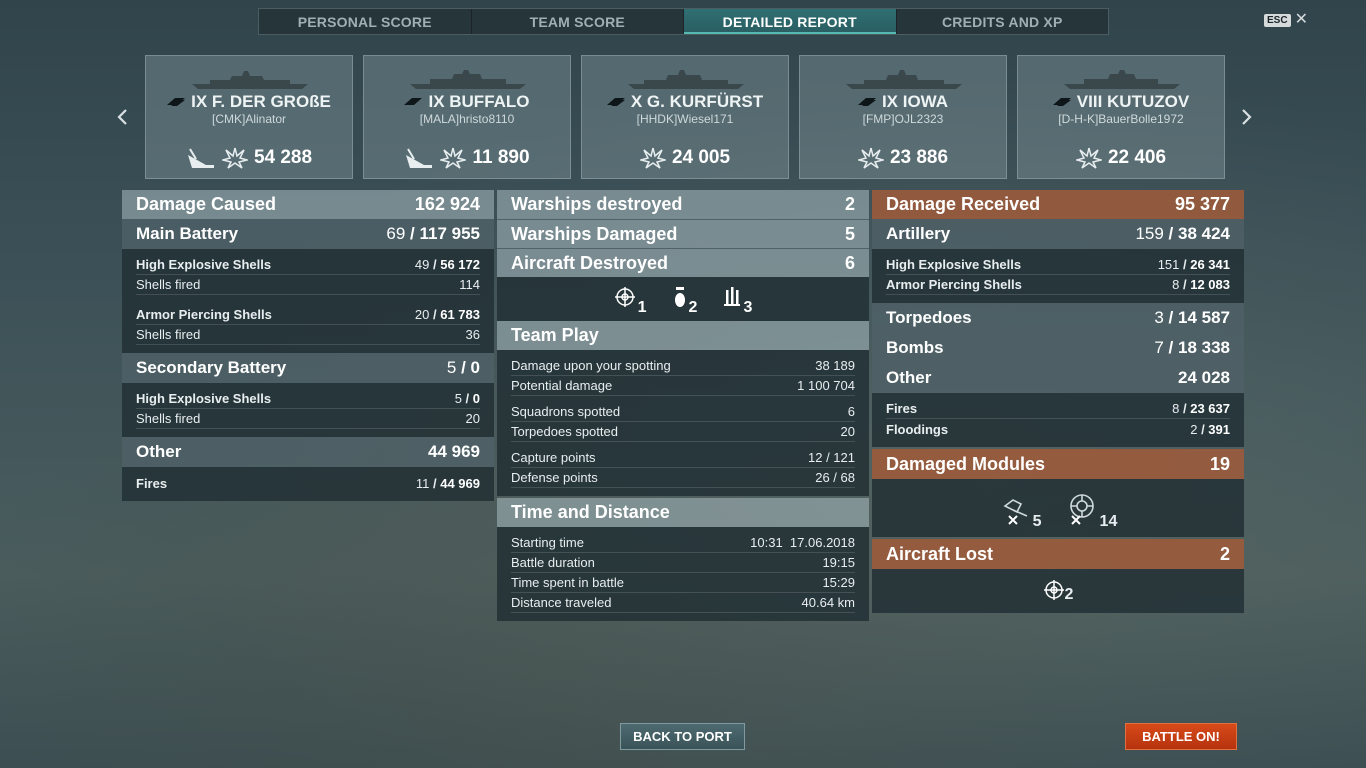 This screenshot has width=1366, height=768. Describe the element at coordinates (1058, 318) in the screenshot. I see `torpedoes-header: Torpedoes 3 / 14 587` at that location.